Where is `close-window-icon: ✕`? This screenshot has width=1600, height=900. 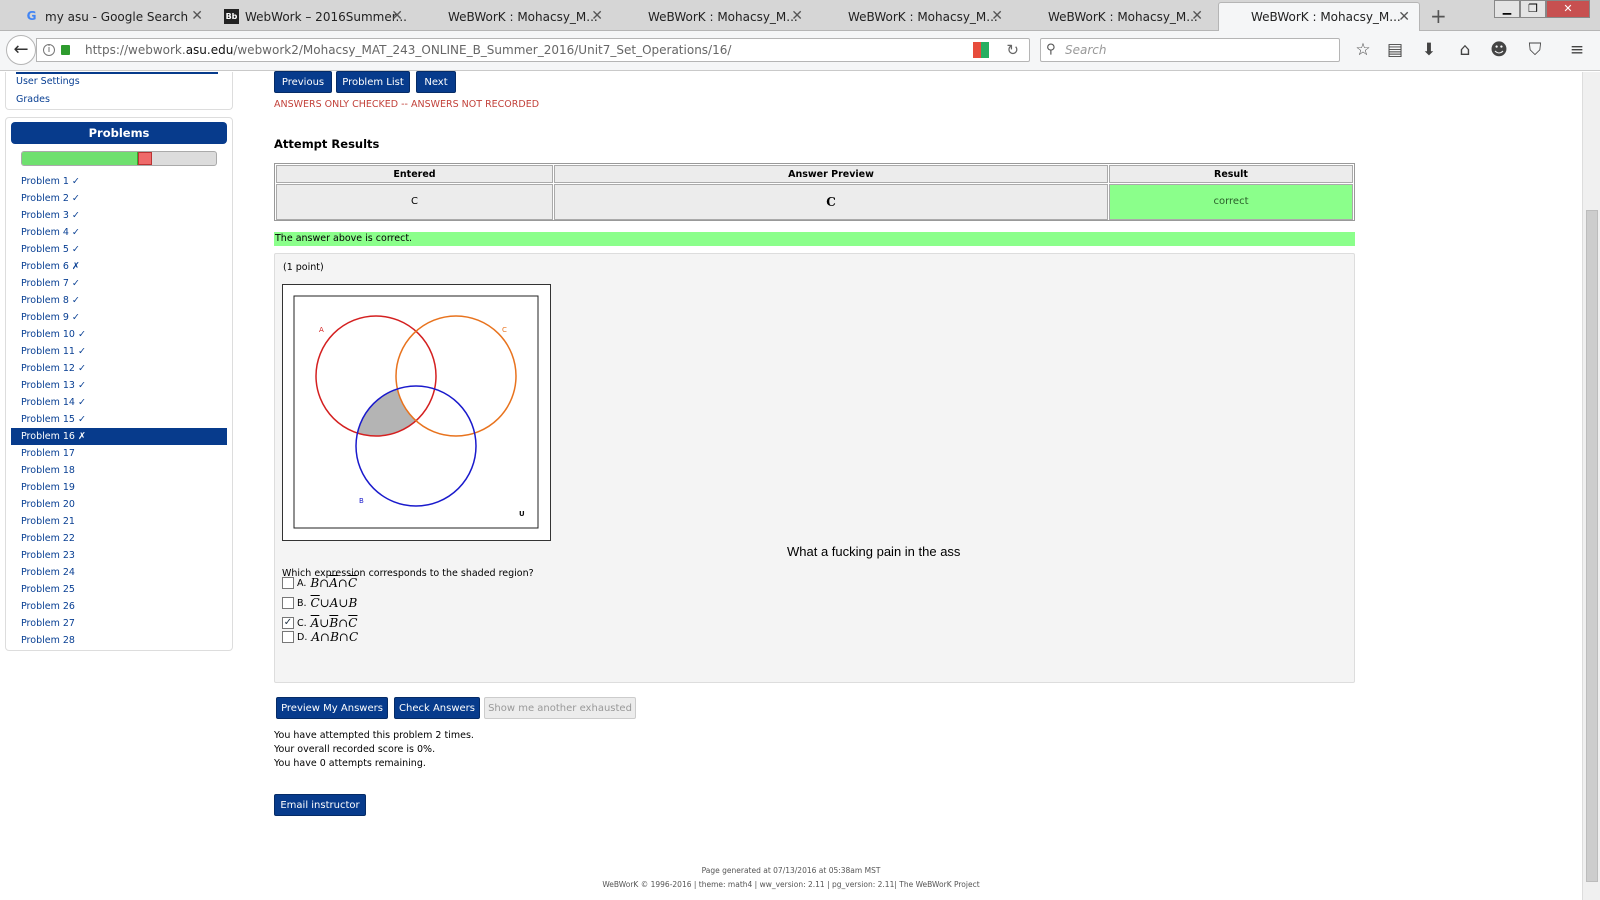 close-window-icon: ✕ is located at coordinates (1568, 9).